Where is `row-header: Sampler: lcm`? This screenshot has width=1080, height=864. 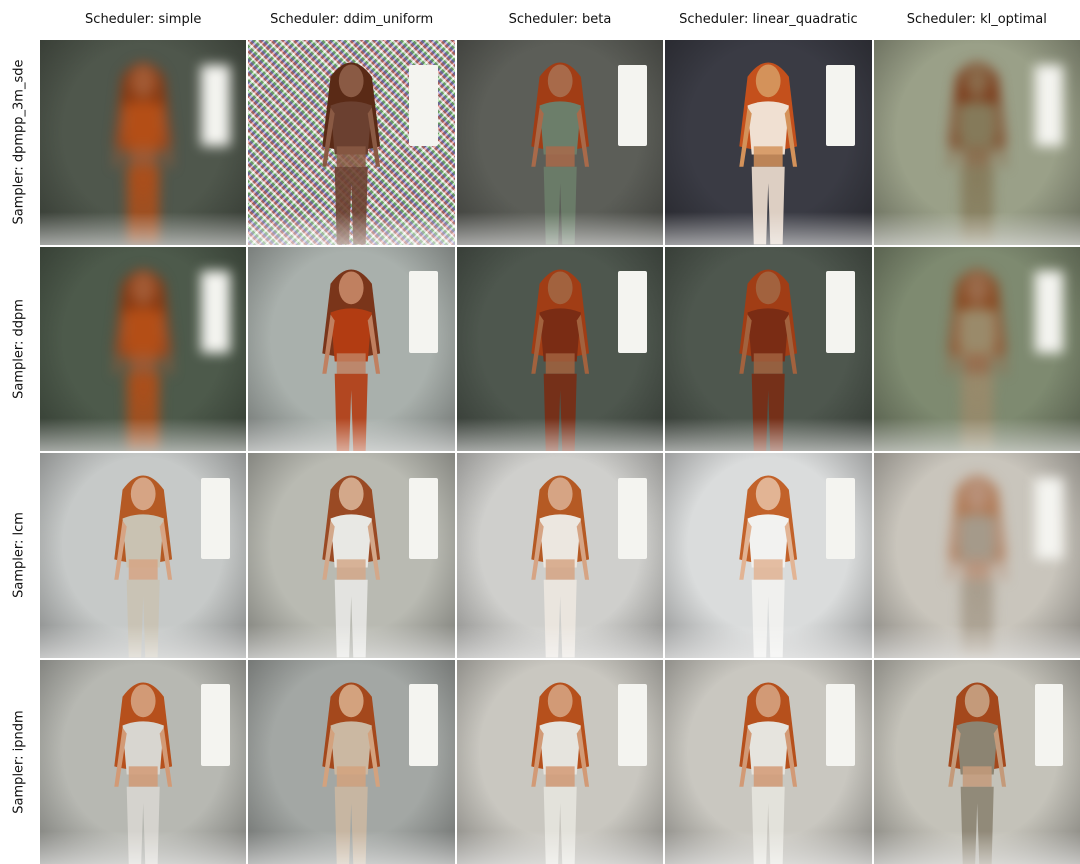
row-header: Sampler: lcm is located at coordinates (19, 555).